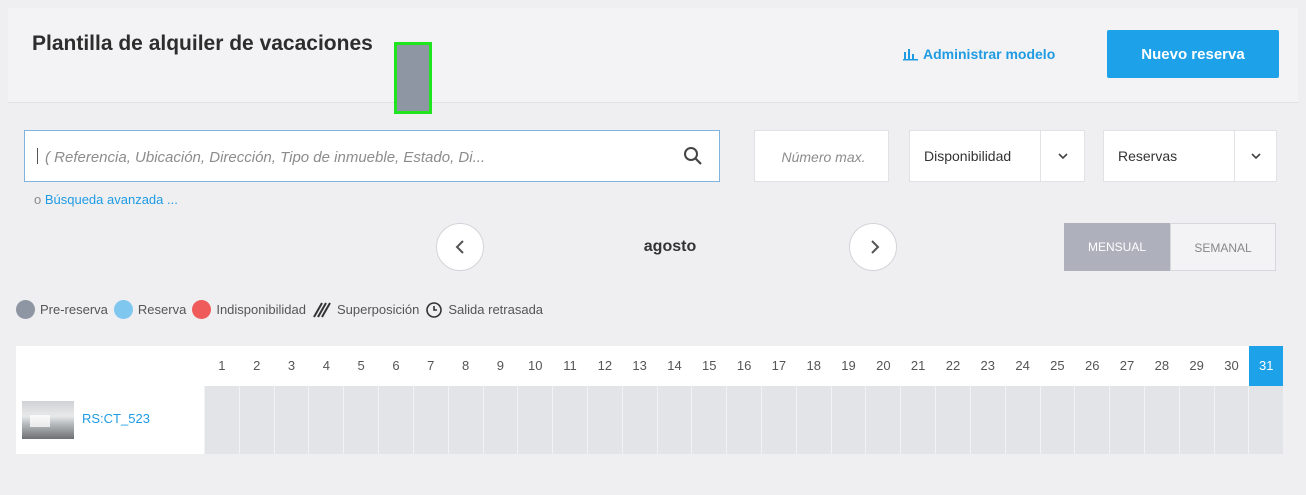 The width and height of the screenshot is (1306, 495). Describe the element at coordinates (1223, 247) in the screenshot. I see `weekly-view-button: SEMANAL` at that location.